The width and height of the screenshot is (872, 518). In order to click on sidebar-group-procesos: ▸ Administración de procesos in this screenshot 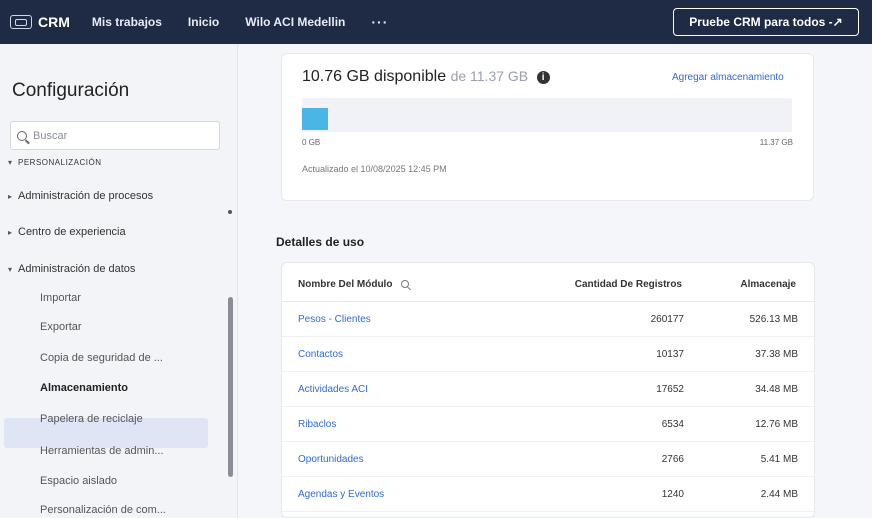, I will do `click(80, 196)`.